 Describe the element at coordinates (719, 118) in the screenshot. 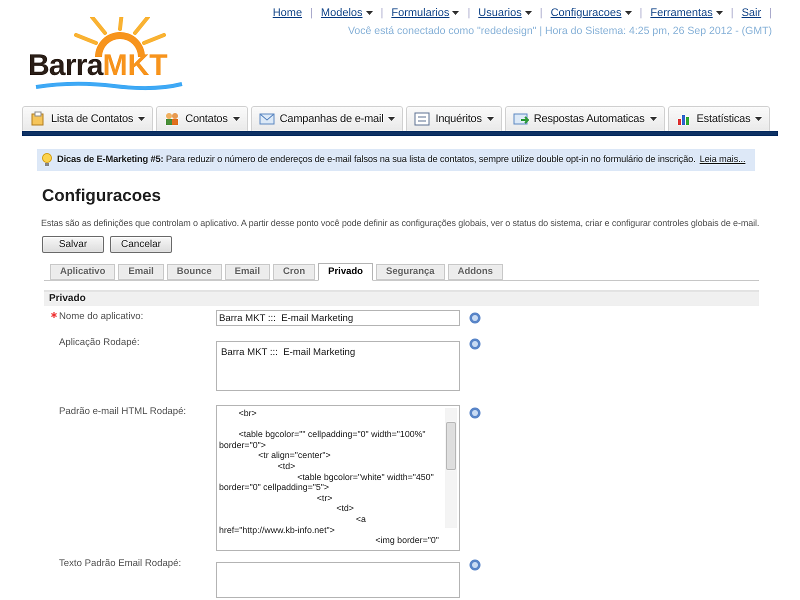

I see `menu-tab: Estatísticas` at that location.